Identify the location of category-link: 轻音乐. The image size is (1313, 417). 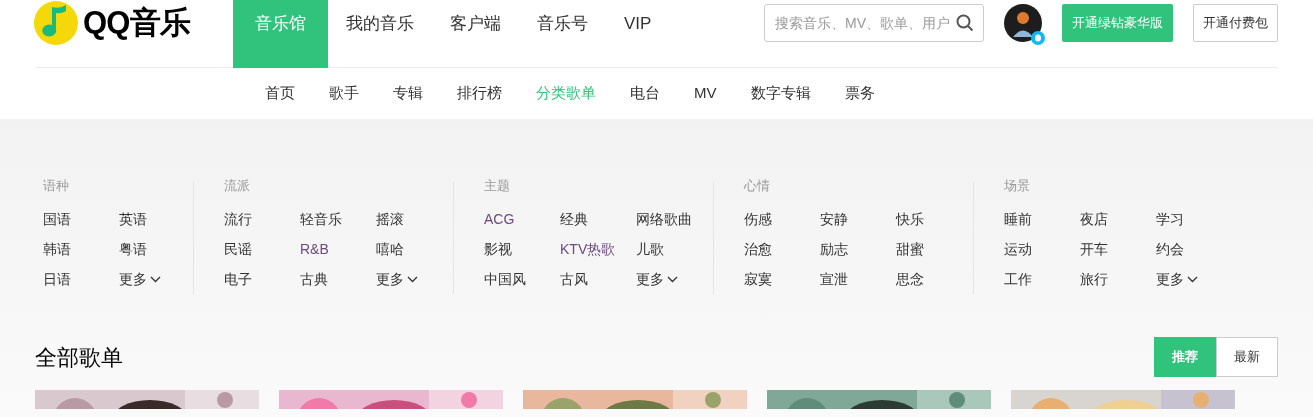
(338, 219).